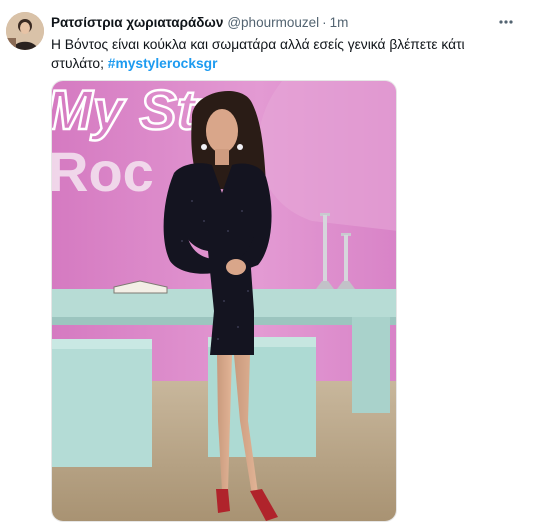 Image resolution: width=537 pixels, height=522 pixels. I want to click on display-name: Ρατσίστρια χωριαταράδων, so click(137, 22).